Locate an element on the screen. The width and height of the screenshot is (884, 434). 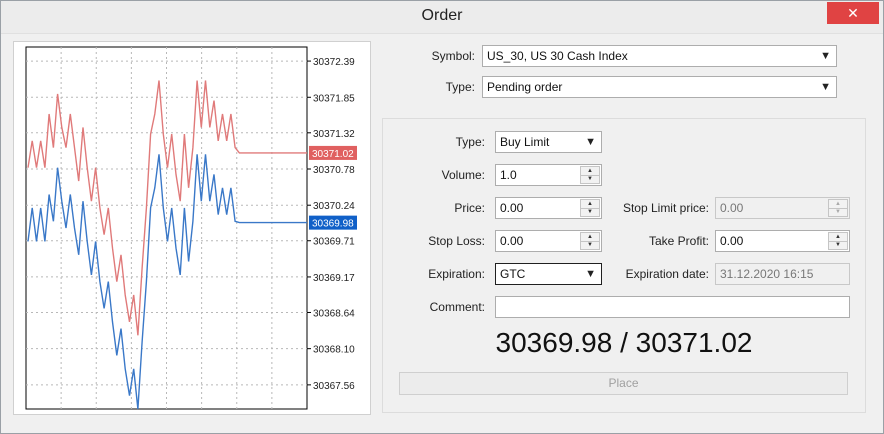
y-tick-label: 30368.64 is located at coordinates (334, 313).